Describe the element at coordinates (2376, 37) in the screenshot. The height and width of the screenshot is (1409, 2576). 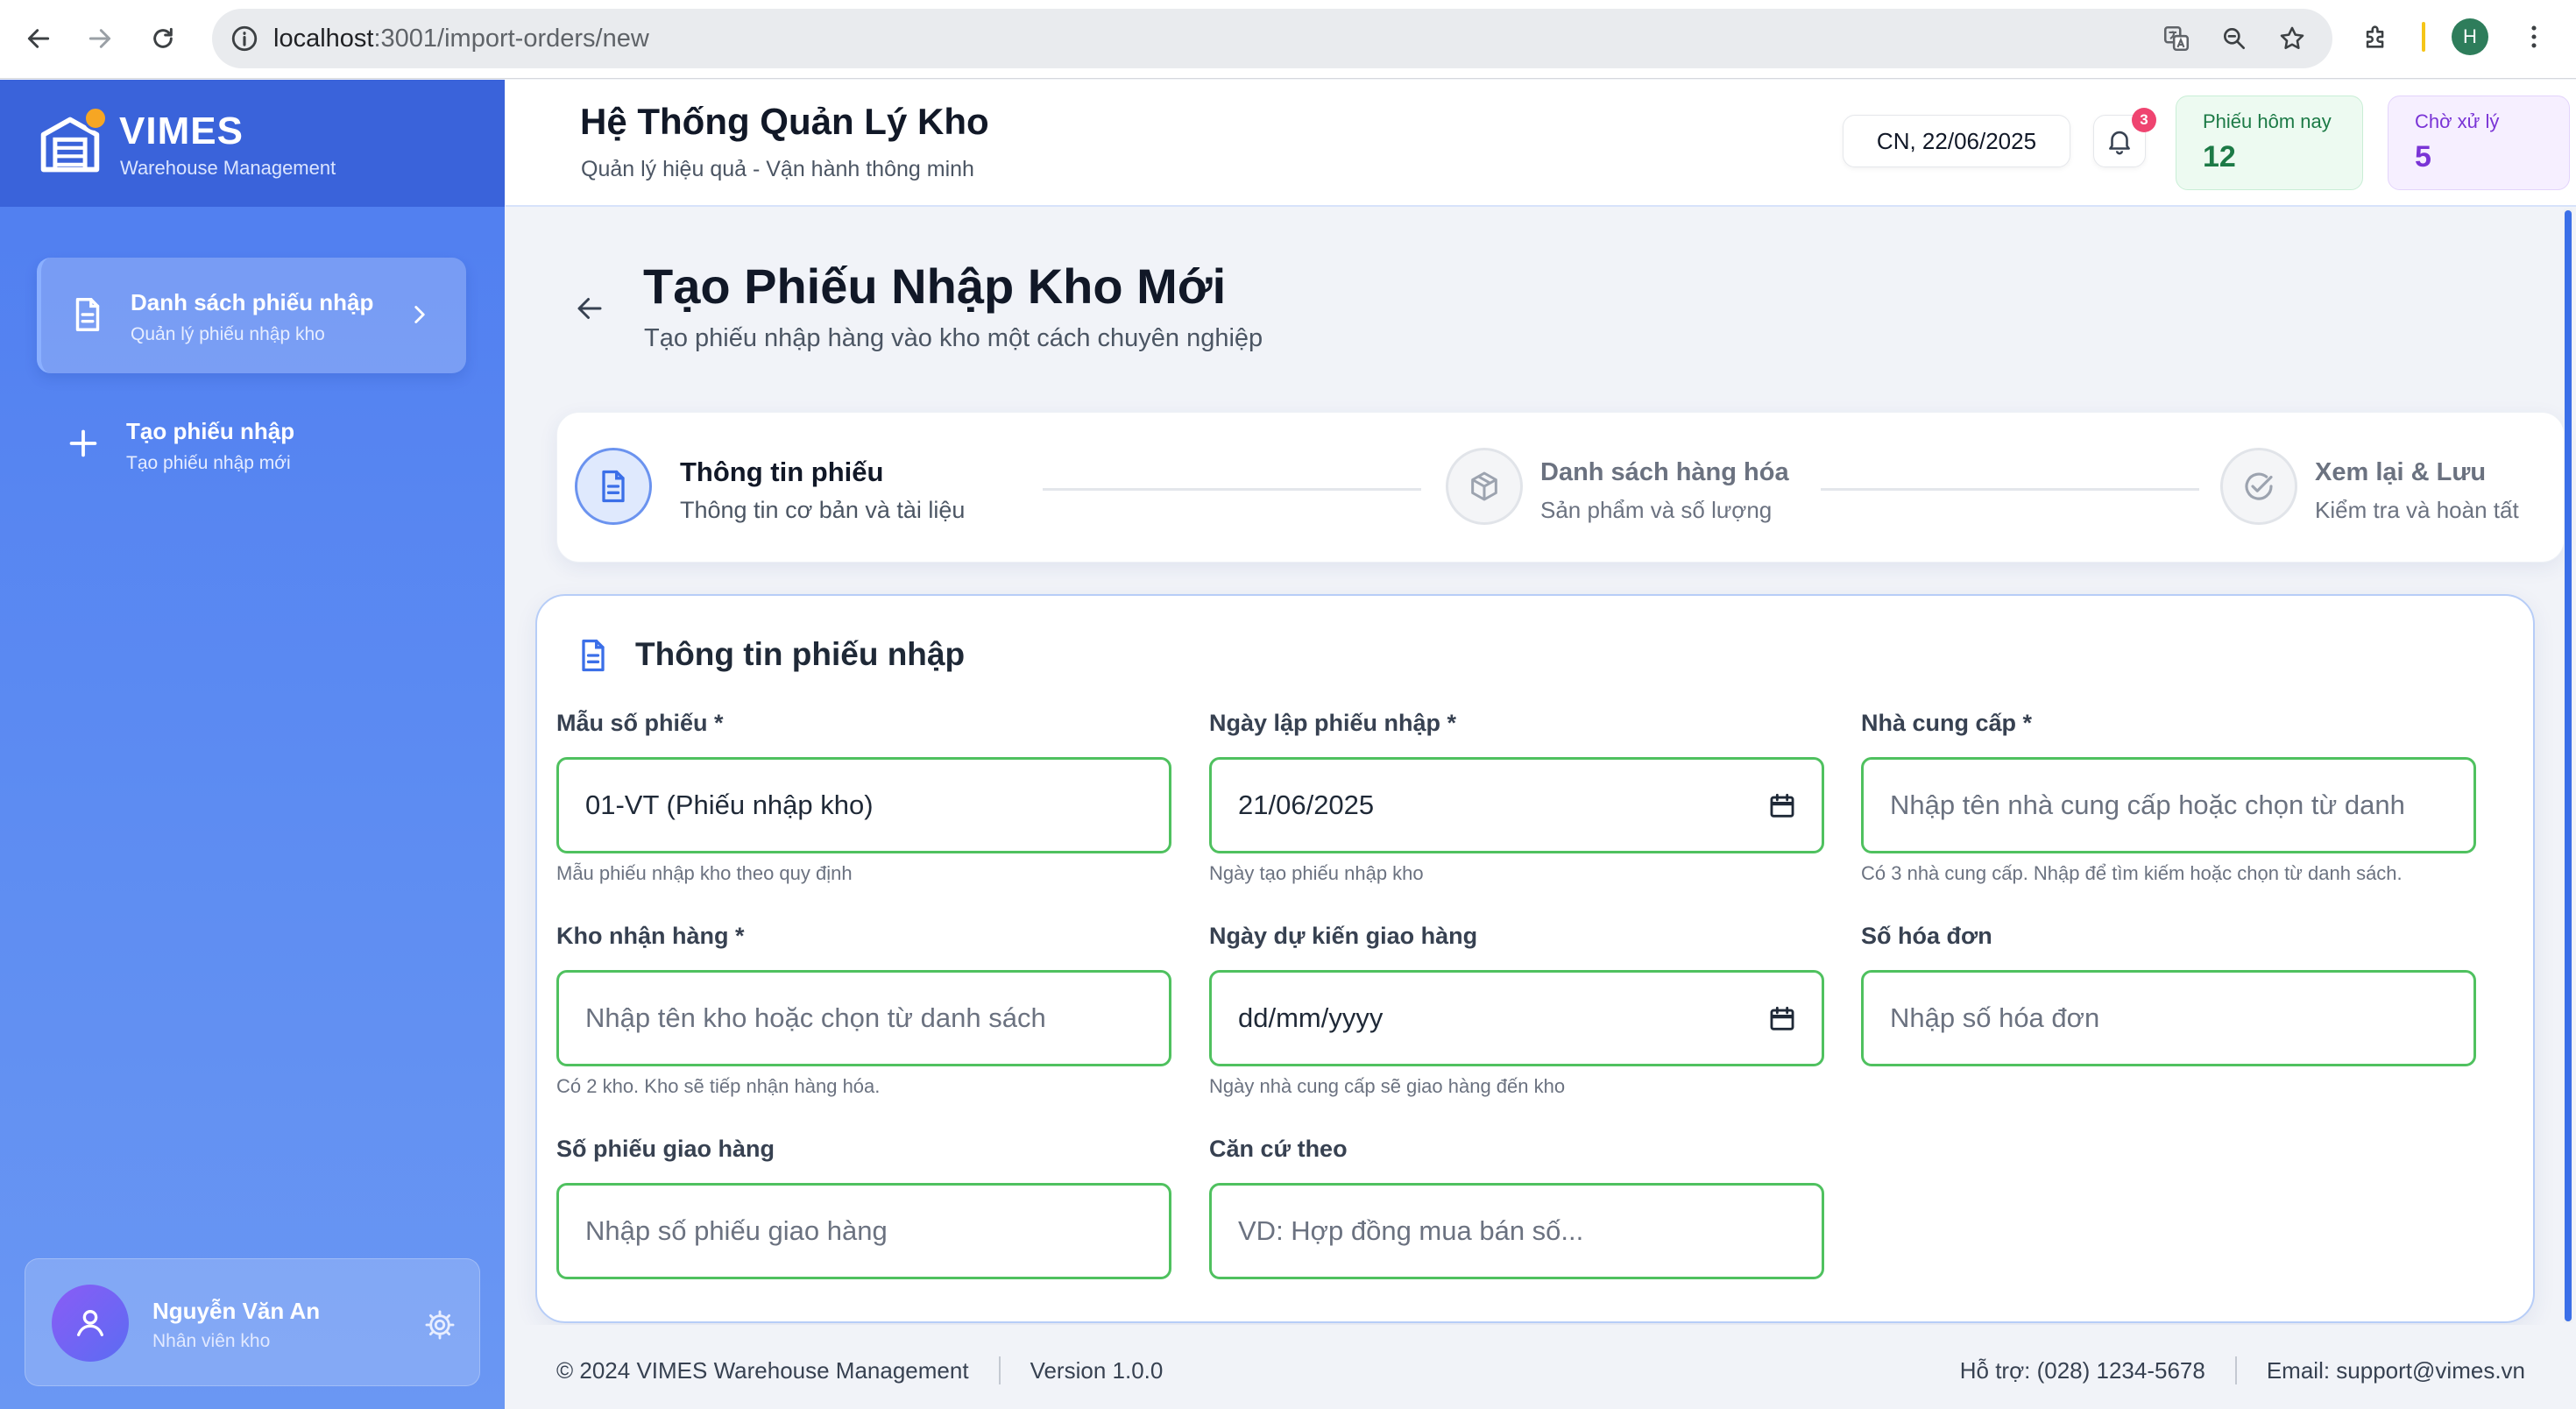
I see `extensions-icon` at that location.